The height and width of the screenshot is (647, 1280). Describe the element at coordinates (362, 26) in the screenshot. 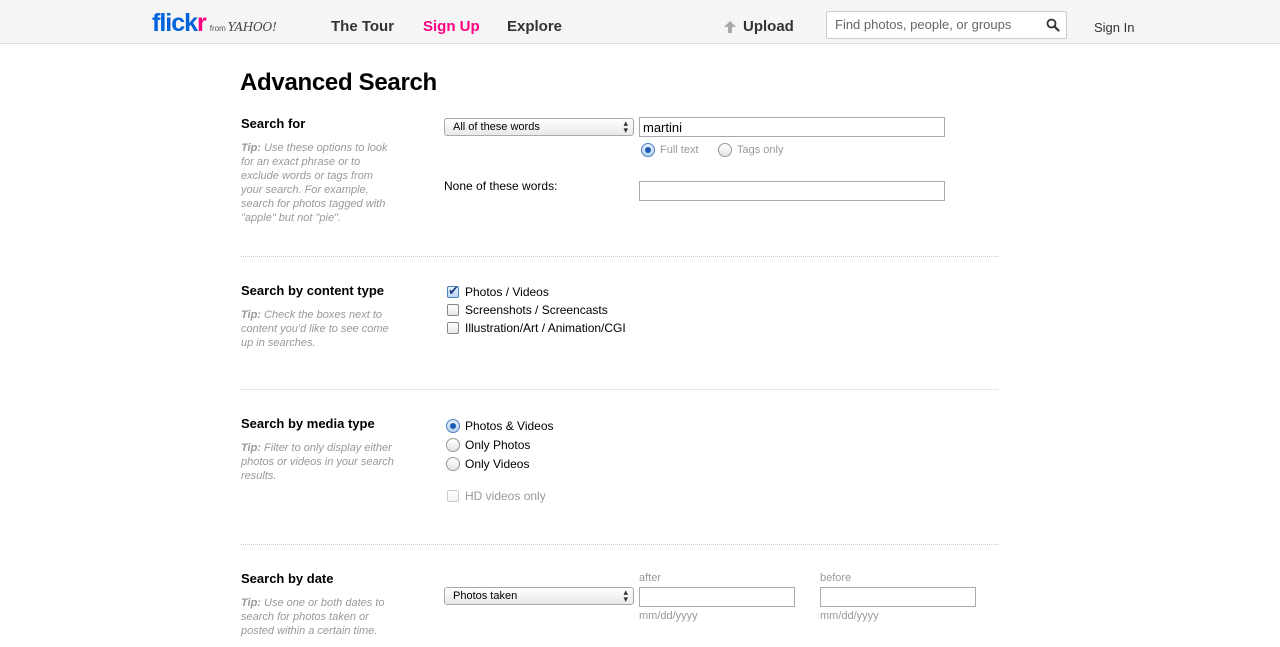

I see `nav-the-tour: The Tour` at that location.